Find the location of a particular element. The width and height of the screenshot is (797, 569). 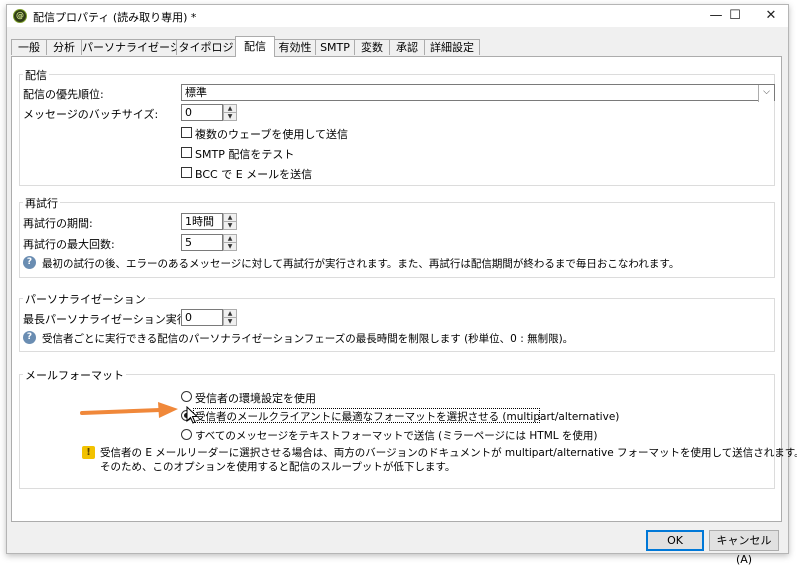

format-preference-label: 受信者の環境設定を使用 is located at coordinates (255, 398).